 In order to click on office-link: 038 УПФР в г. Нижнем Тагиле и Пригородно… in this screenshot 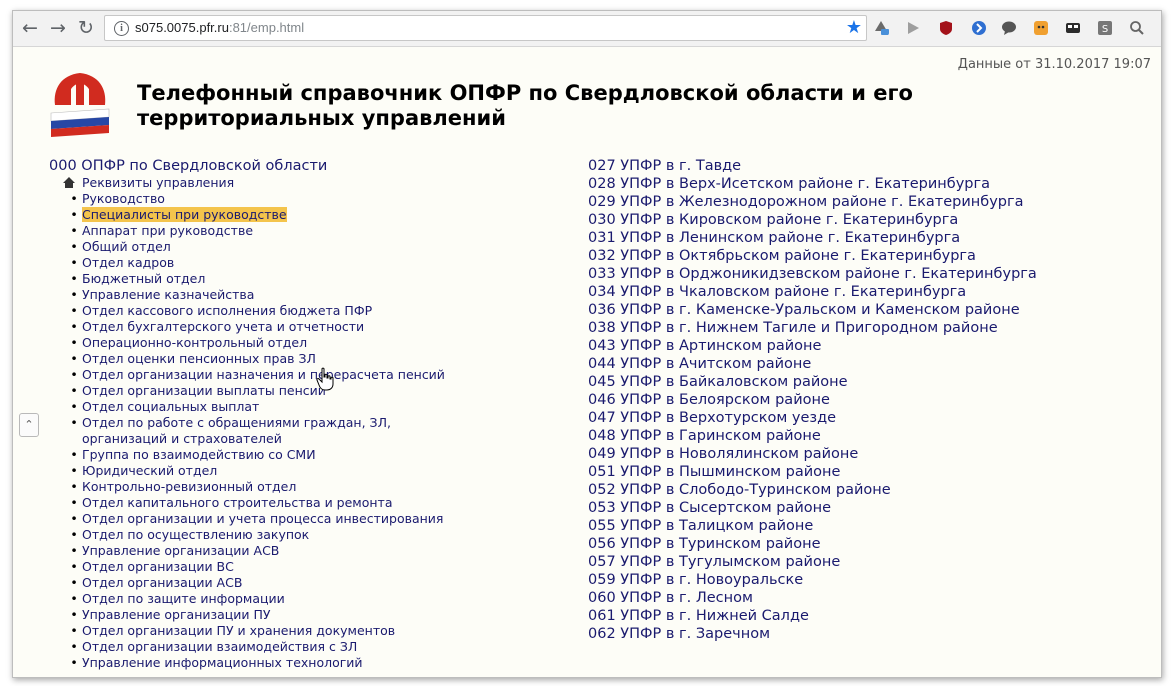, I will do `click(848, 328)`.